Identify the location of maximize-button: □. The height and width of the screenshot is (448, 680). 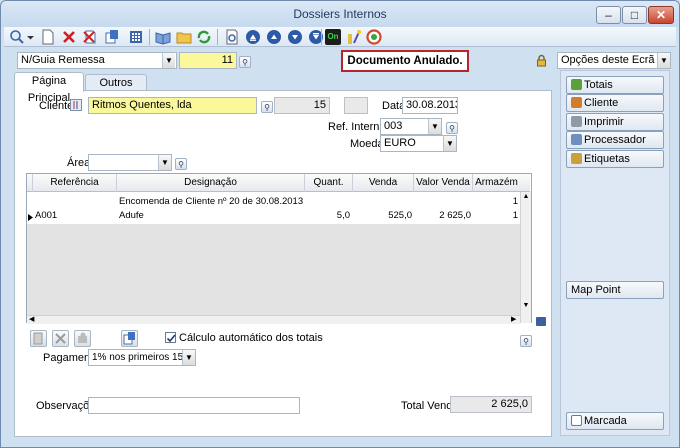
(634, 15).